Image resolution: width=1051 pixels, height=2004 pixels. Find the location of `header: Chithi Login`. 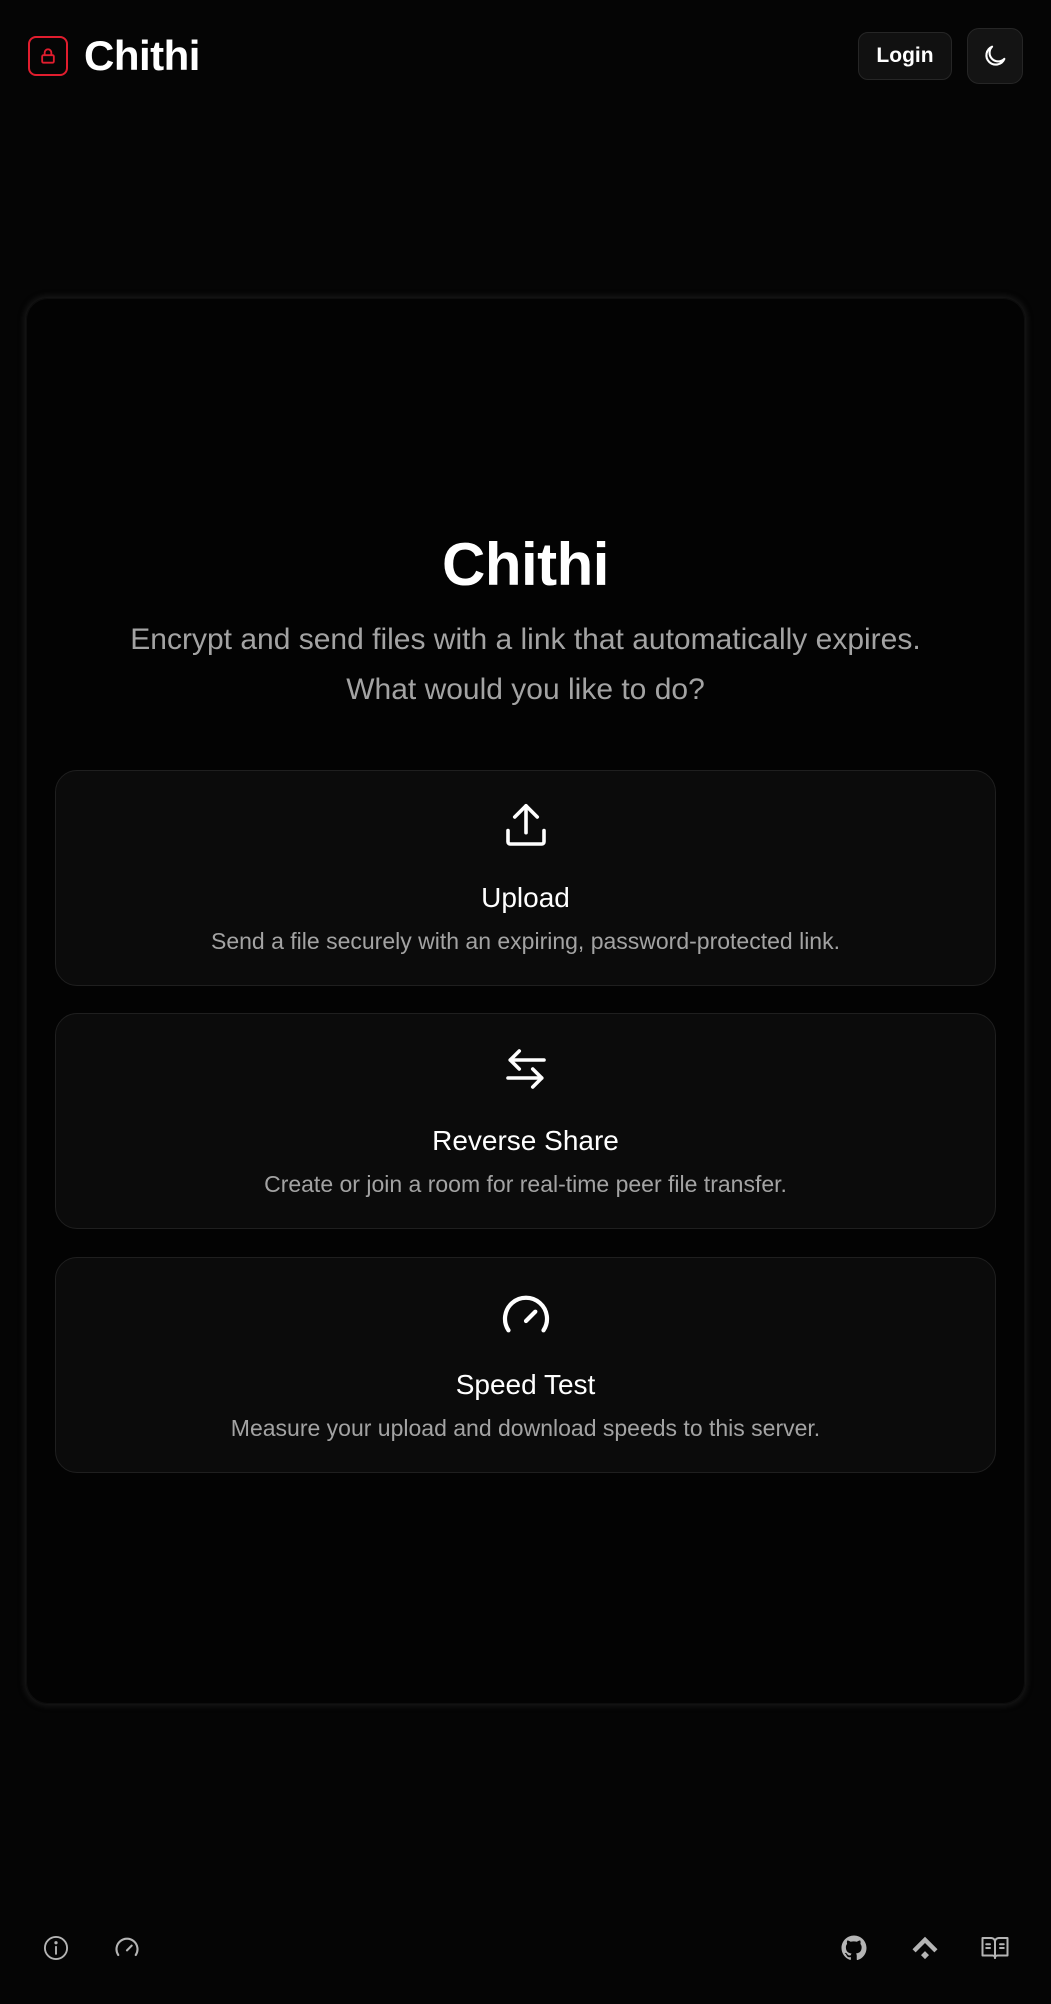

header: Chithi Login is located at coordinates (525, 56).